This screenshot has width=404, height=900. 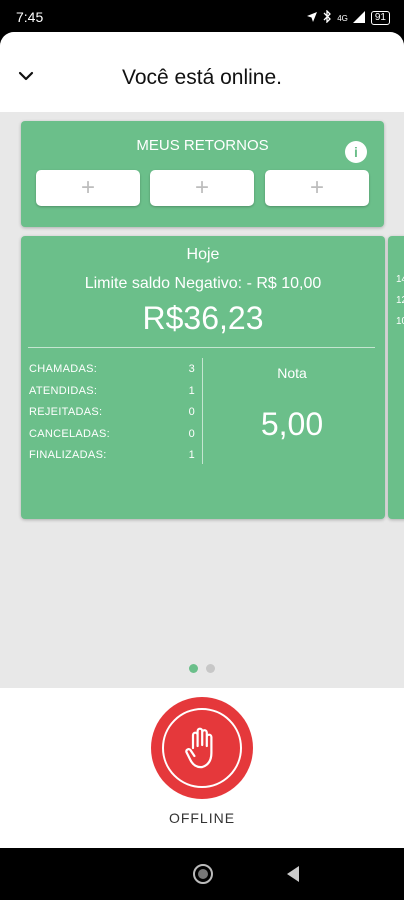 What do you see at coordinates (112, 370) in the screenshot?
I see `stat-row-chamadas: CHAMADAS: 3` at bounding box center [112, 370].